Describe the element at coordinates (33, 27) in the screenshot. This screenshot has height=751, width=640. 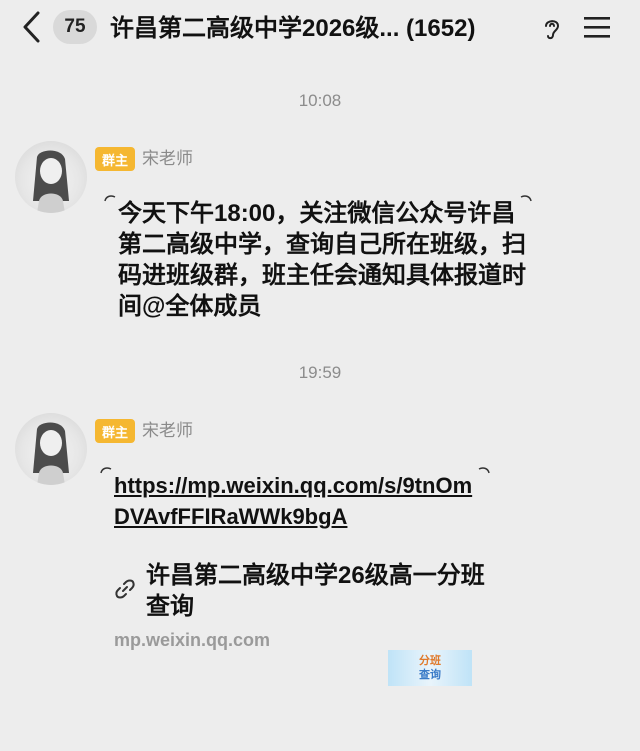
I see `back-icon` at that location.